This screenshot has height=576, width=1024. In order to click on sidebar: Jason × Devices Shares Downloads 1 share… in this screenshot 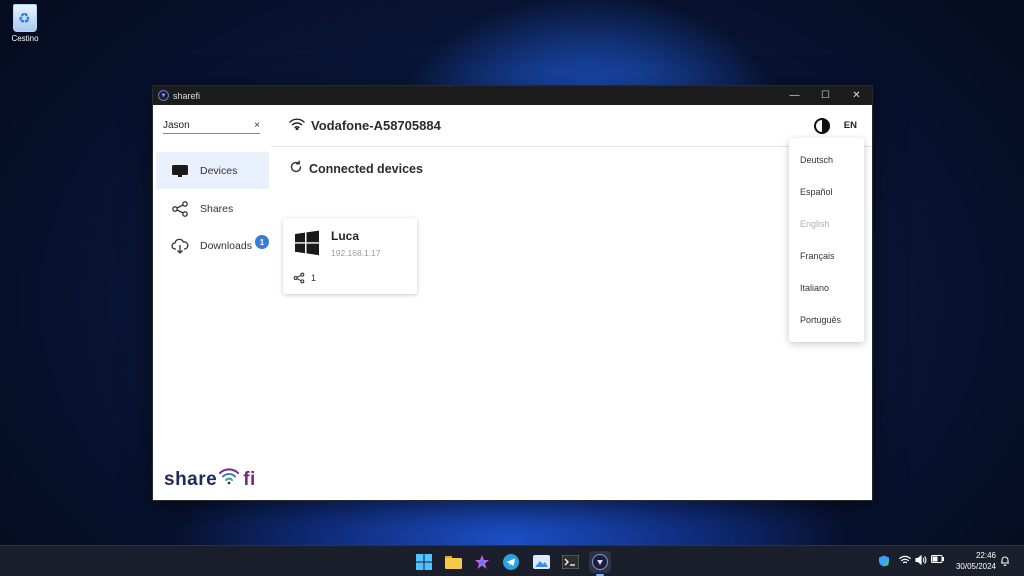, I will do `click(212, 303)`.